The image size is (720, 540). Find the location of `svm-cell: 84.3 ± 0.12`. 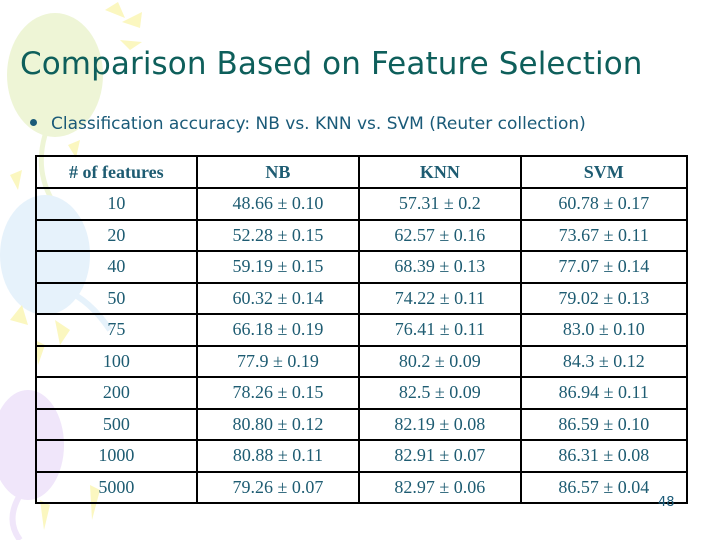

svm-cell: 84.3 ± 0.12 is located at coordinates (604, 361).